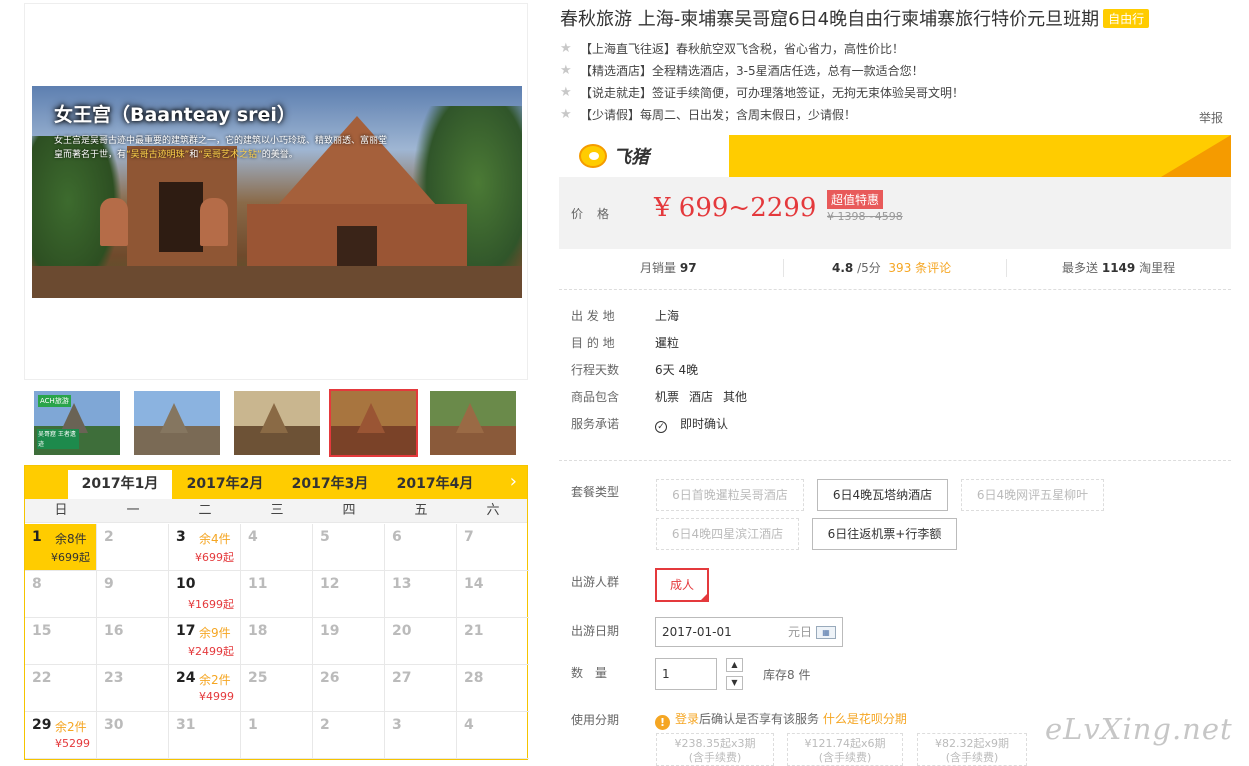 This screenshot has width=1249, height=766. I want to click on thumb-overlay: 吴哥窟 王者遗迹, so click(58, 439).